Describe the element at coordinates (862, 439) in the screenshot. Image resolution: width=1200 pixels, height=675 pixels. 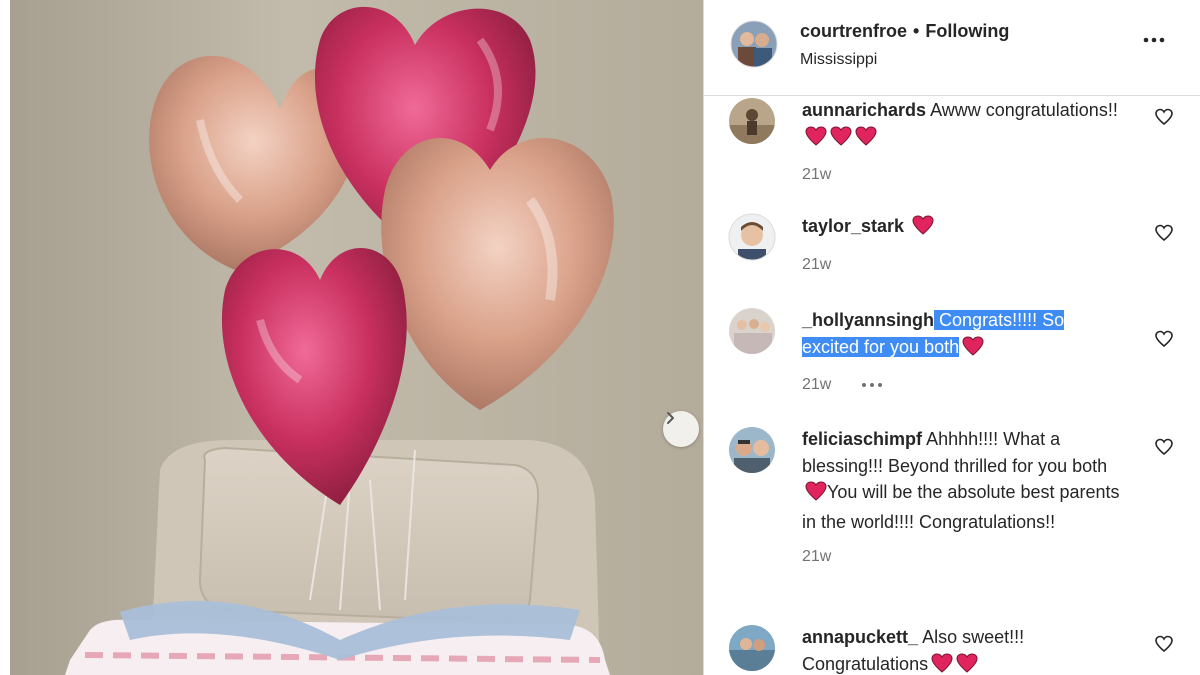
I see `comment-username: feliciaschimpf` at that location.